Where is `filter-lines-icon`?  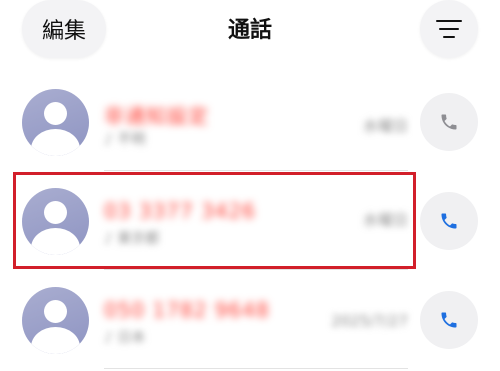
filter-lines-icon is located at coordinates (449, 29).